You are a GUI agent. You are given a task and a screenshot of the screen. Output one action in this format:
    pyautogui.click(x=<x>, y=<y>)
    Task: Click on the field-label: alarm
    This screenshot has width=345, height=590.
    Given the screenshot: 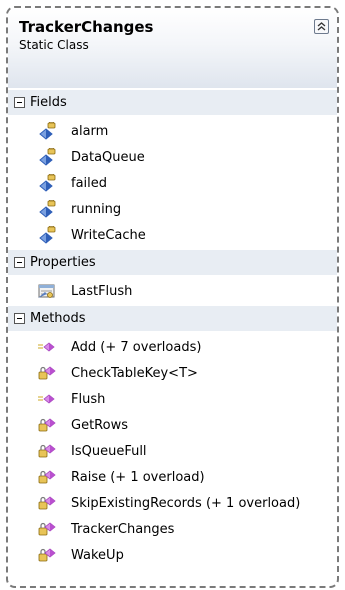 What is the action you would take?
    pyautogui.click(x=90, y=131)
    